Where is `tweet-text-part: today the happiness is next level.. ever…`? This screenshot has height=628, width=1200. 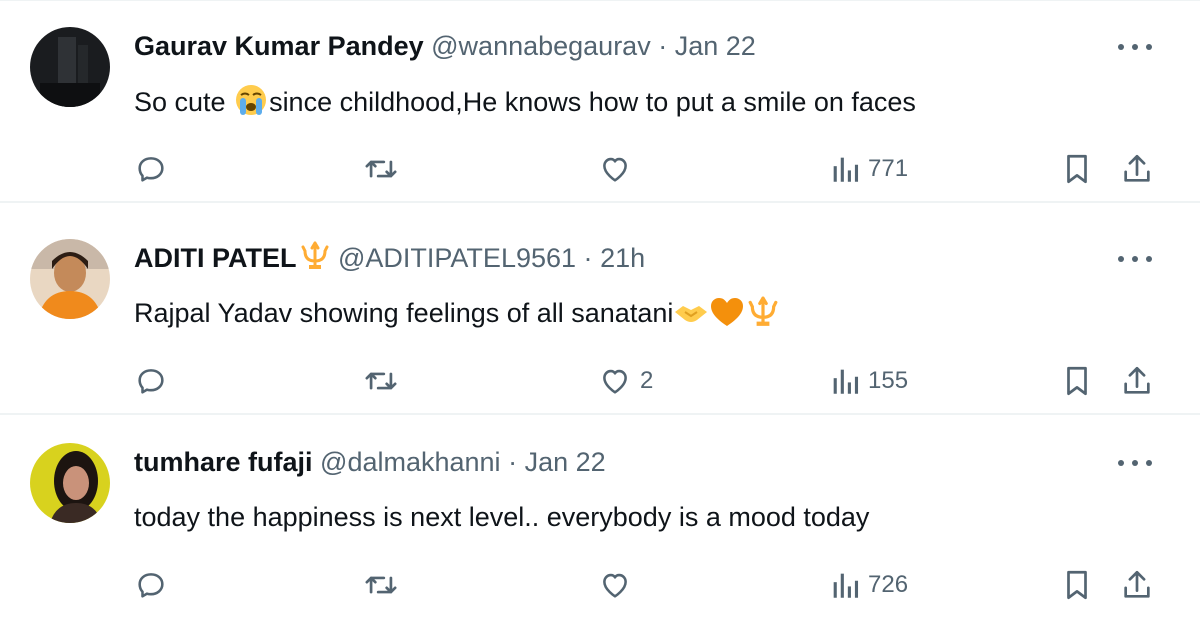
tweet-text-part: today the happiness is next level.. ever… is located at coordinates (502, 517).